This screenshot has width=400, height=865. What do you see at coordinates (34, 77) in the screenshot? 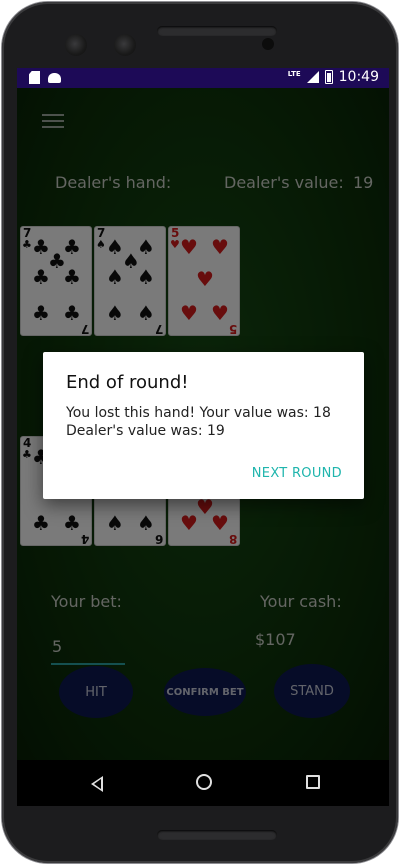
I see `sim-card-icon` at bounding box center [34, 77].